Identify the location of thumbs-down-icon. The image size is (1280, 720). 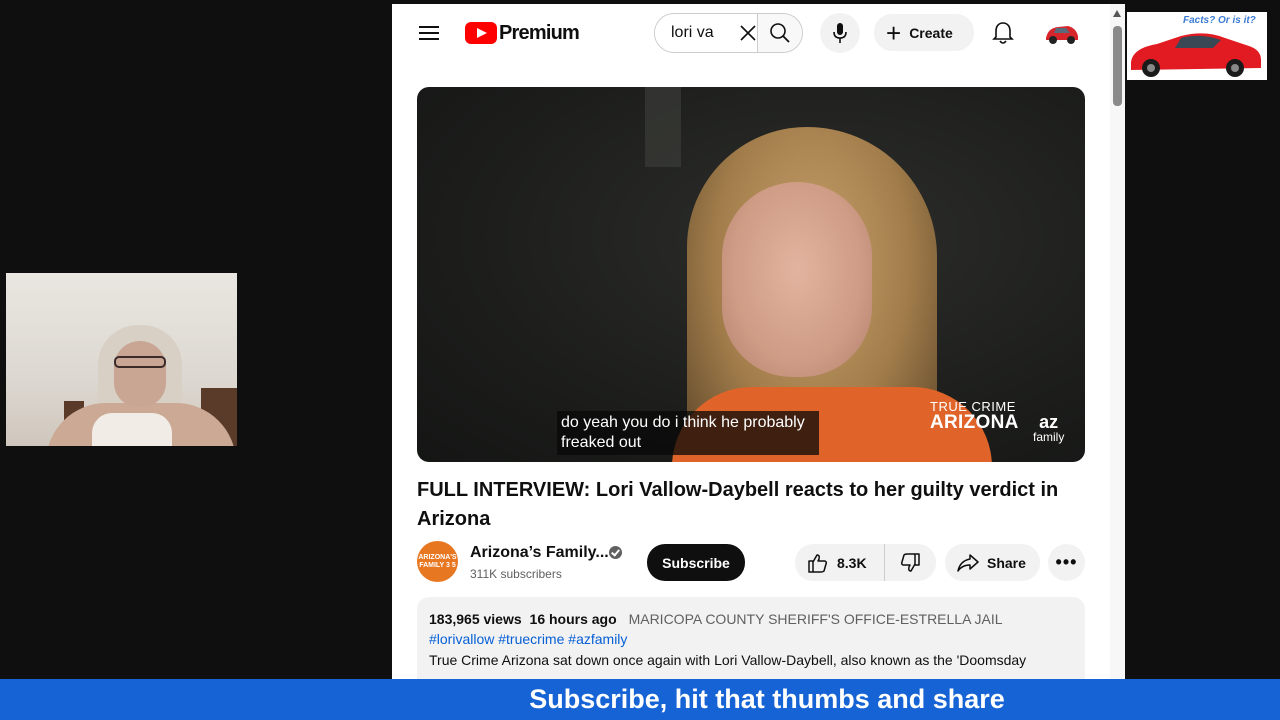
(910, 562).